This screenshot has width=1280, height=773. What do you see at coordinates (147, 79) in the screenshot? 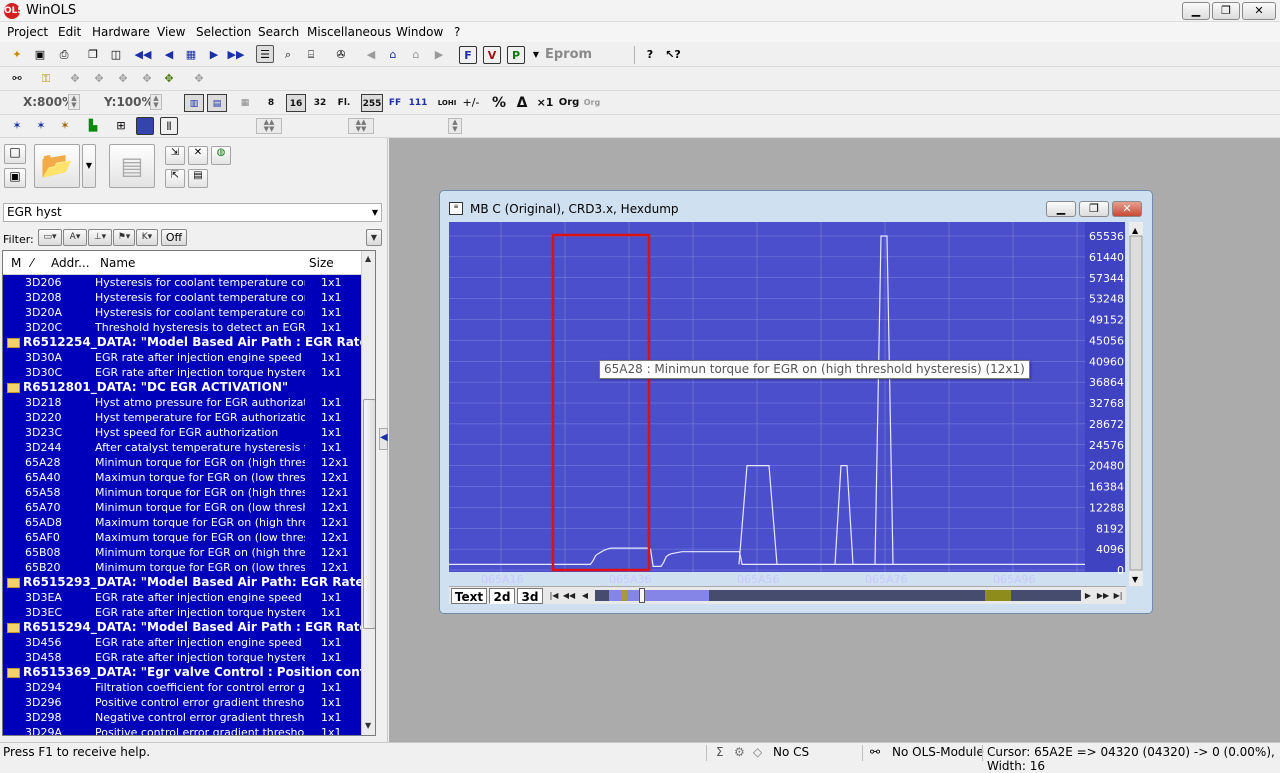
I see `plugin-4-icon: ✥` at bounding box center [147, 79].